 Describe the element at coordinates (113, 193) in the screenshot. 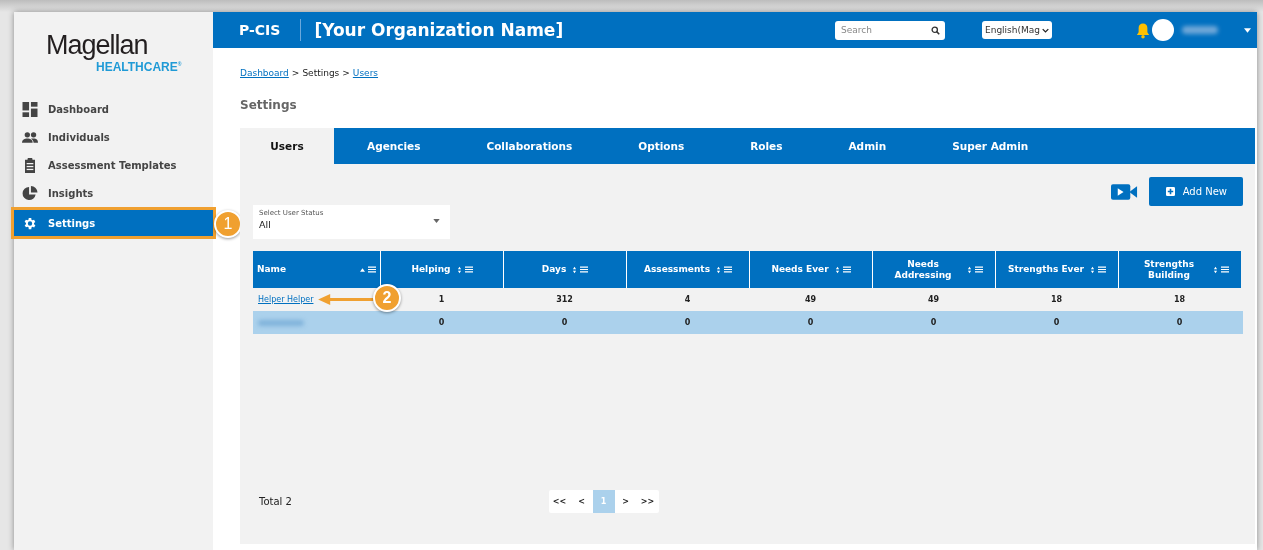

I see `sidebar-item: Insights` at that location.